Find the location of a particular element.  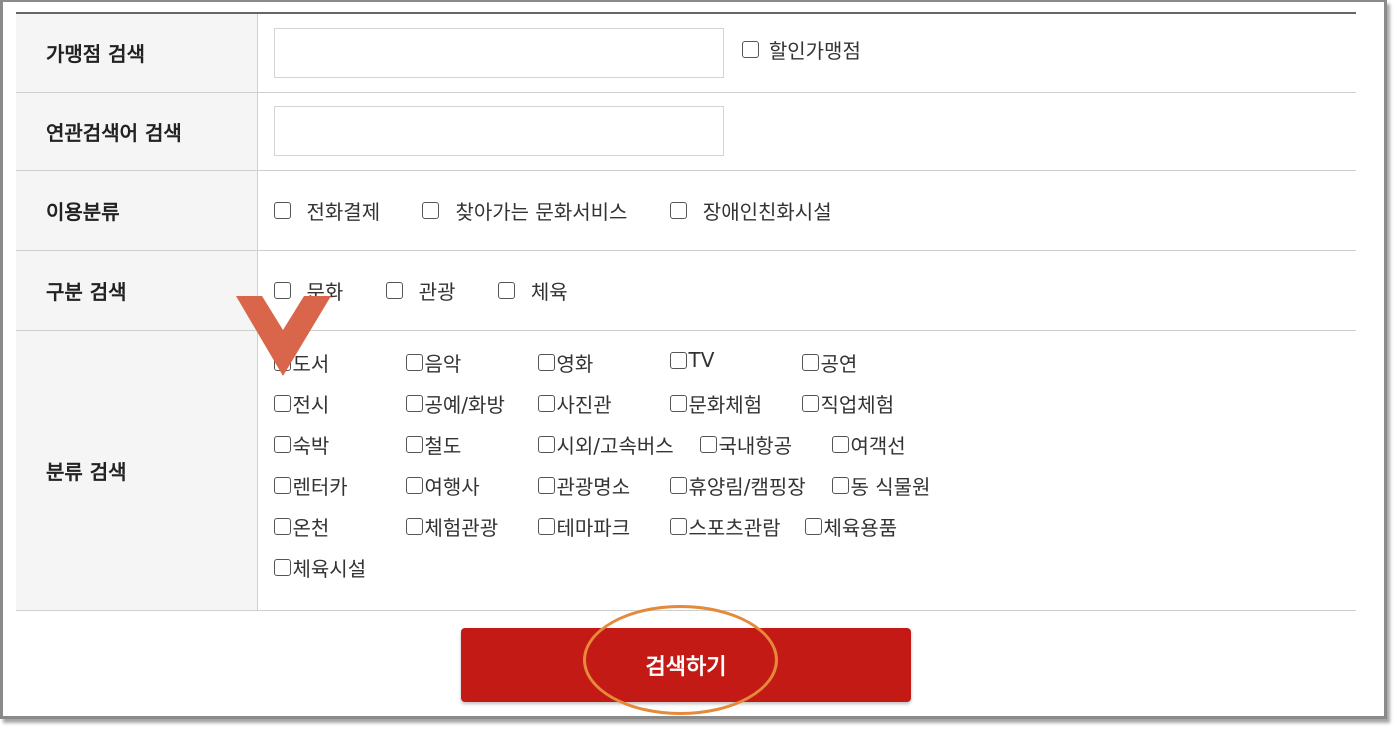

search-button: 검색하기 is located at coordinates (686, 665).